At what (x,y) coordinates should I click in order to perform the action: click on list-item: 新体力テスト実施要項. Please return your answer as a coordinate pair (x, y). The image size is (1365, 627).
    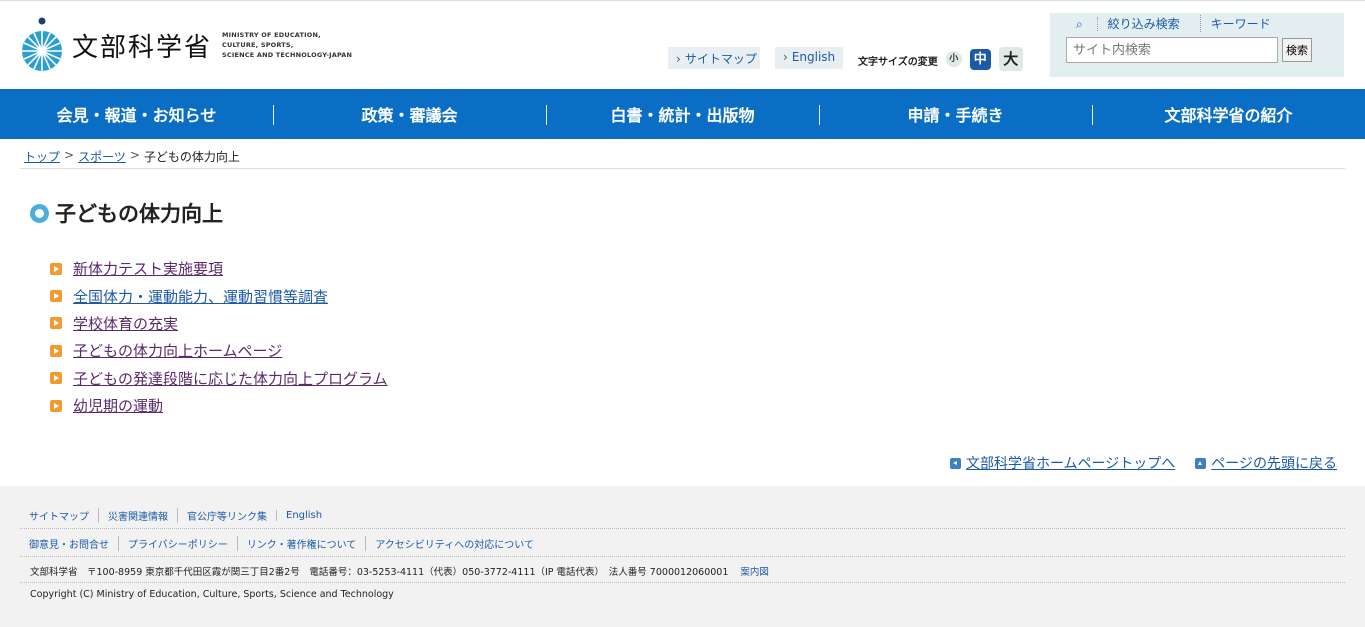
    Looking at the image, I should click on (219, 268).